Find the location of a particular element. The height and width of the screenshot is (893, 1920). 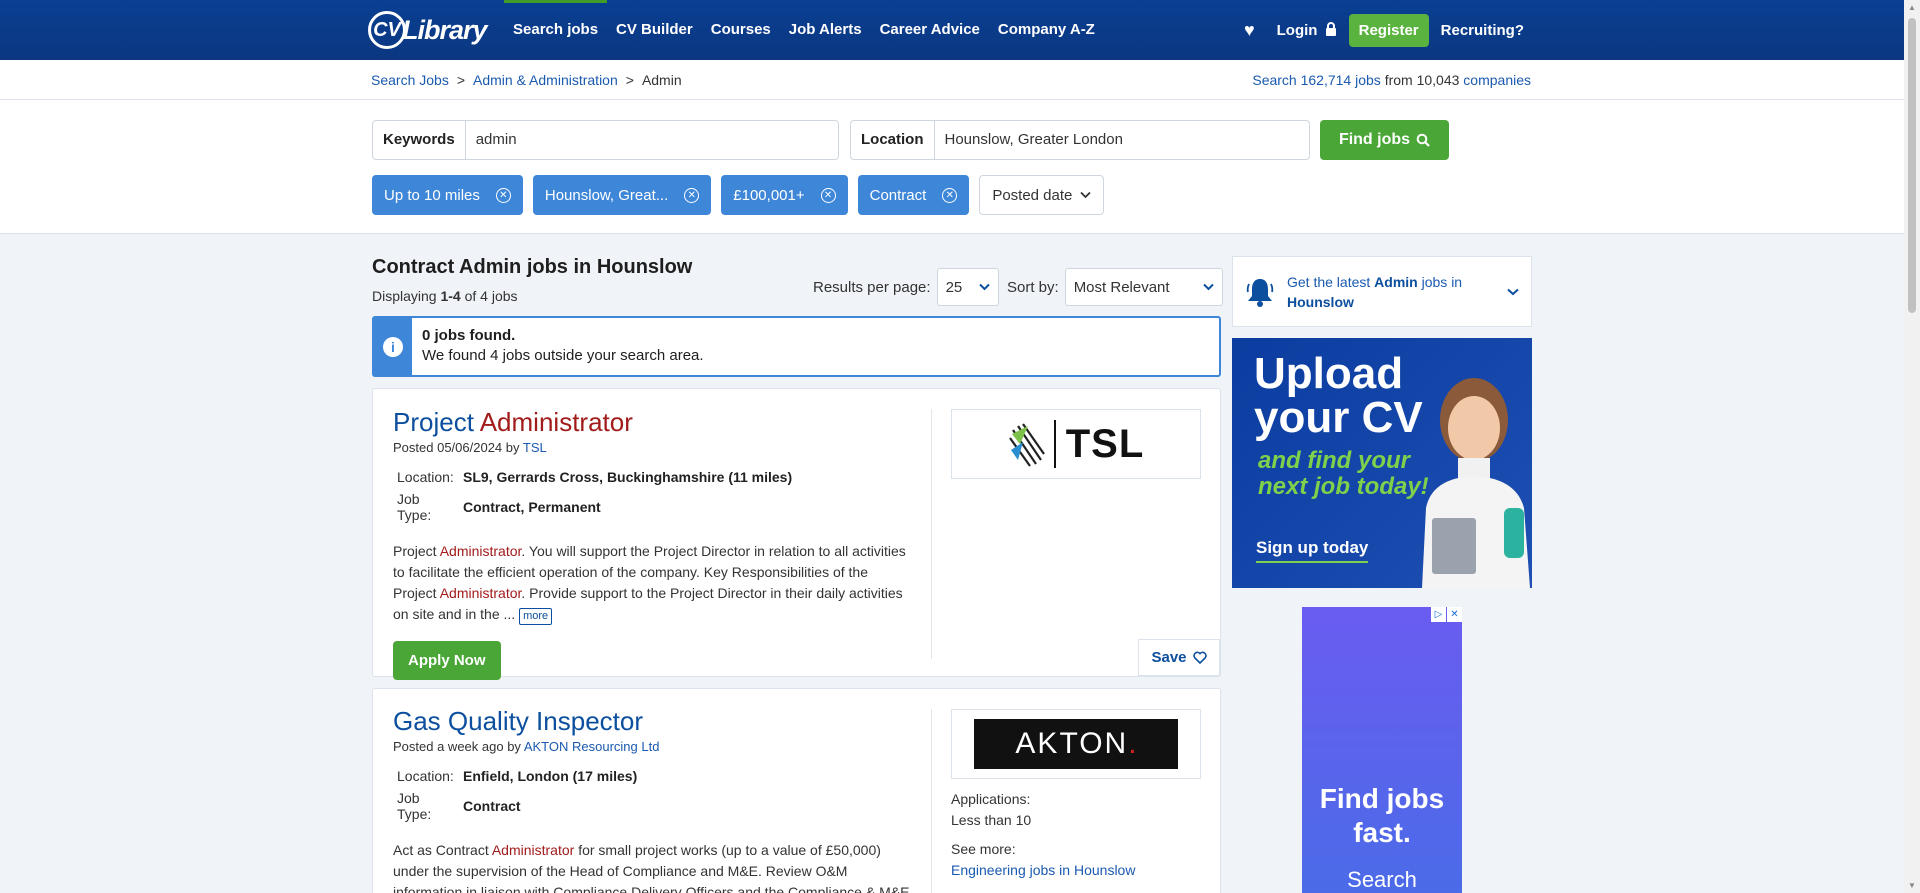

tsl-logo-mark is located at coordinates (1026, 445).